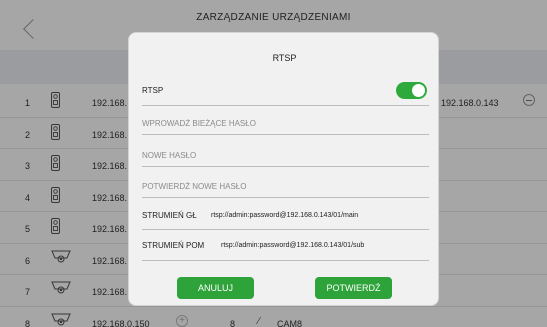  What do you see at coordinates (284, 58) in the screenshot?
I see `dialog-title: RTSP` at bounding box center [284, 58].